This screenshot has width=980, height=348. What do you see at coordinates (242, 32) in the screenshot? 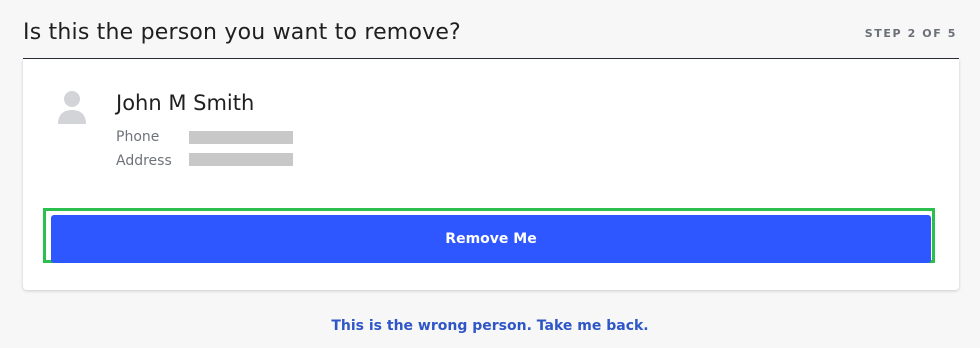
I see `page-title: Is this the person you want to remove?` at bounding box center [242, 32].